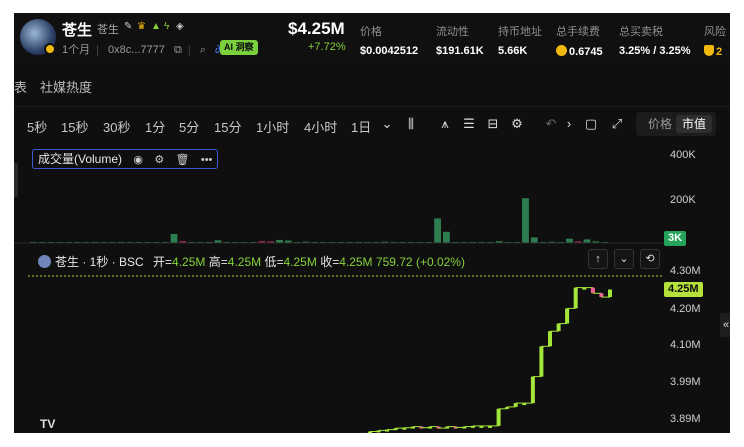 This screenshot has width=744, height=447. What do you see at coordinates (725, 325) in the screenshot?
I see `expand-right-button: «` at bounding box center [725, 325].